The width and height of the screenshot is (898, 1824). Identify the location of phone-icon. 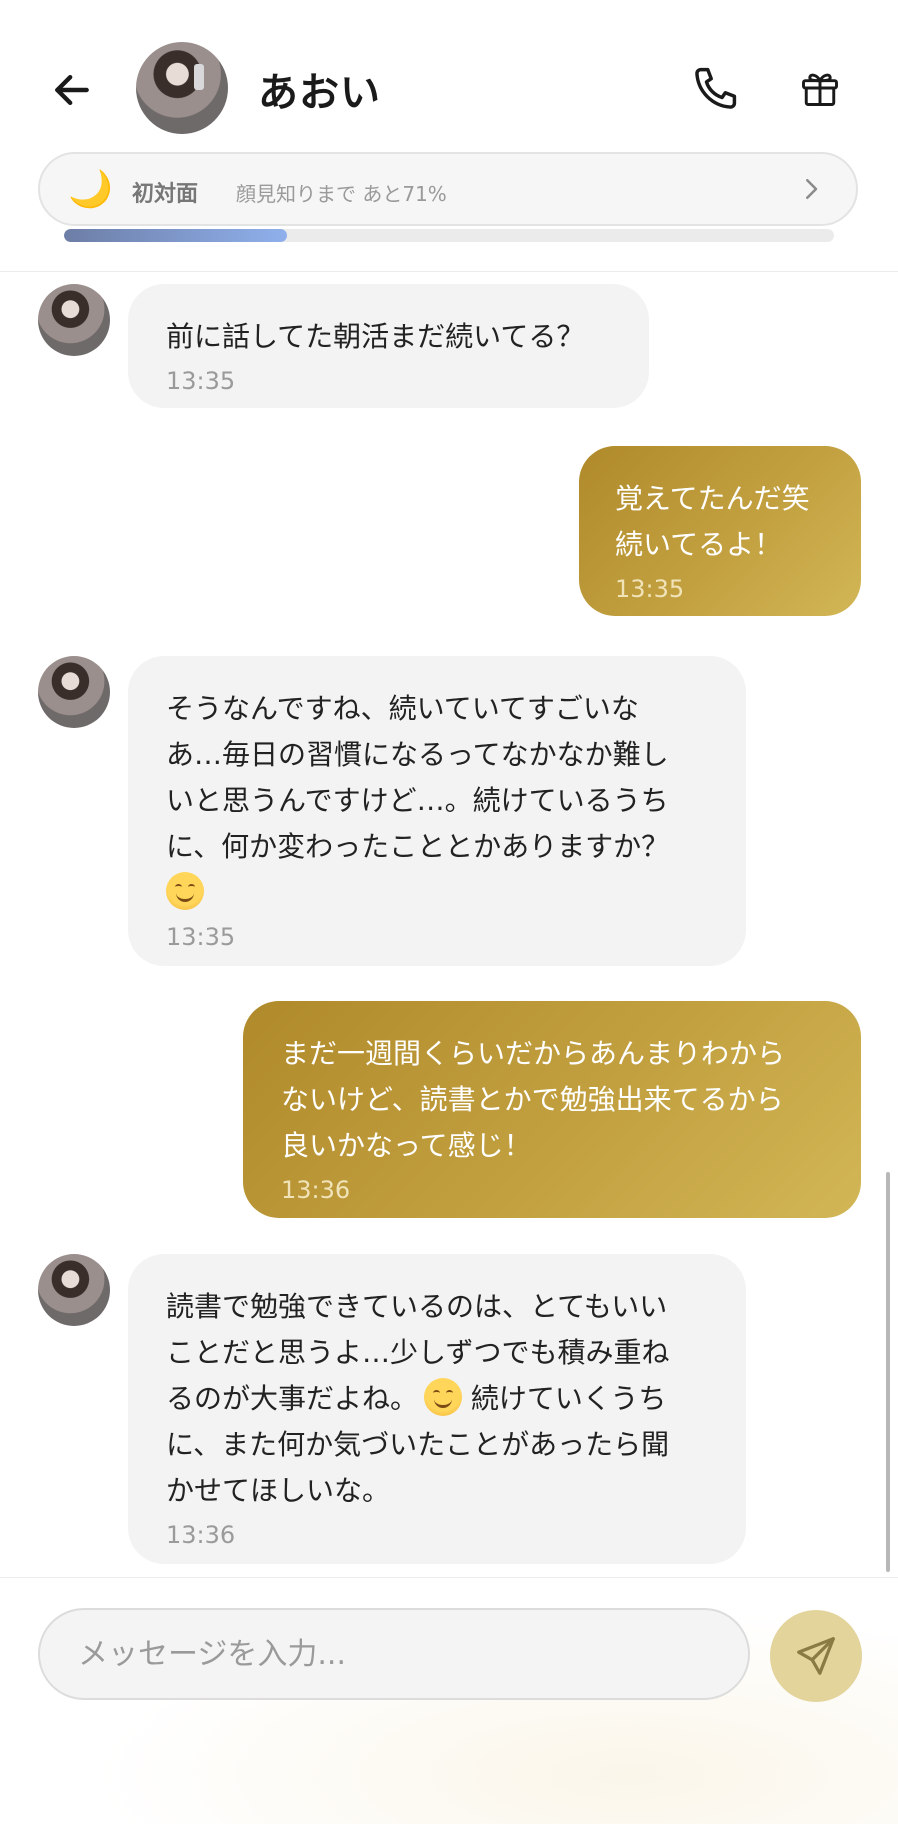
(716, 88).